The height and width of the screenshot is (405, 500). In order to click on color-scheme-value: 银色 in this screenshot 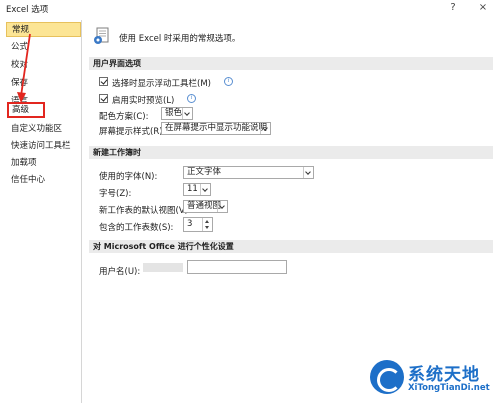, I will do `click(174, 113)`.